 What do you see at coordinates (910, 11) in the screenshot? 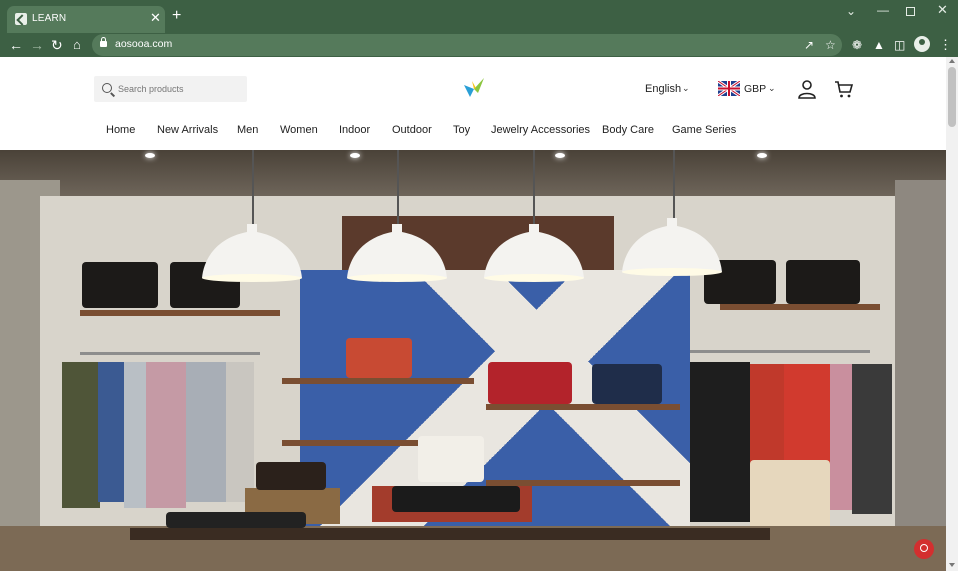
I see `maximize-button` at bounding box center [910, 11].